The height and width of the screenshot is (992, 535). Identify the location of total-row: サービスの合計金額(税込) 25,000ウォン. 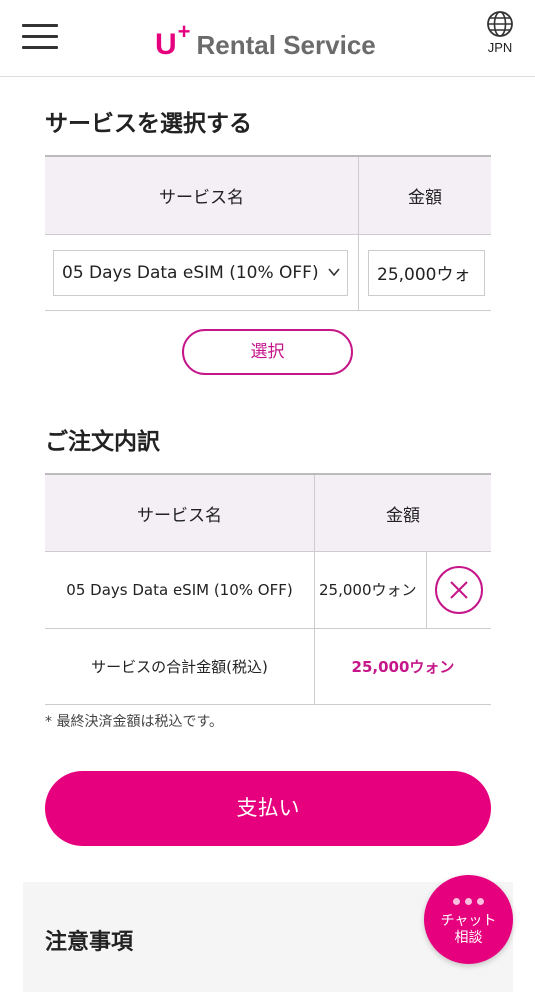
(268, 666).